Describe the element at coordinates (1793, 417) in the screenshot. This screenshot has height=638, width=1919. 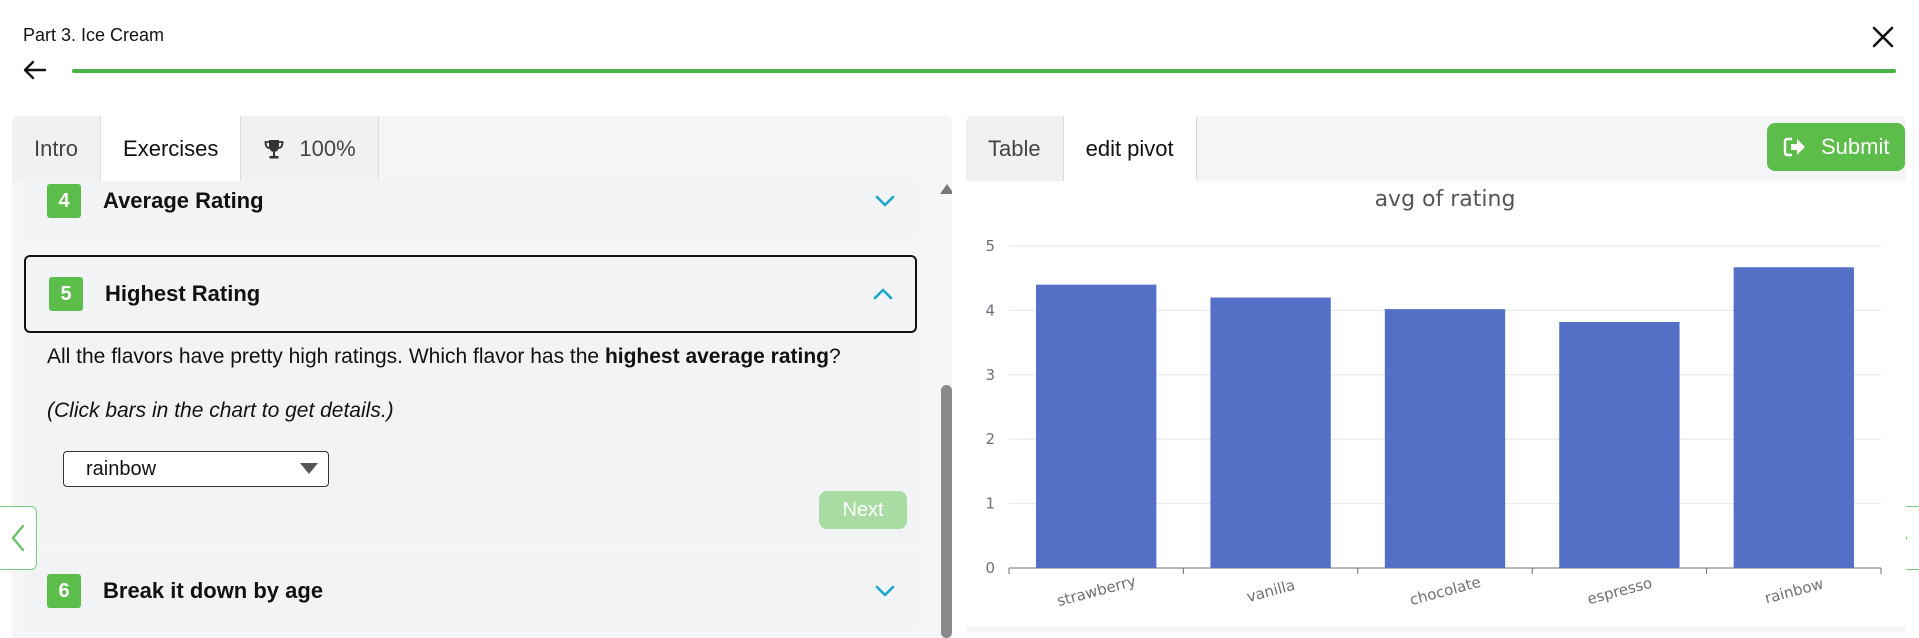
I see `bar-rainbow` at that location.